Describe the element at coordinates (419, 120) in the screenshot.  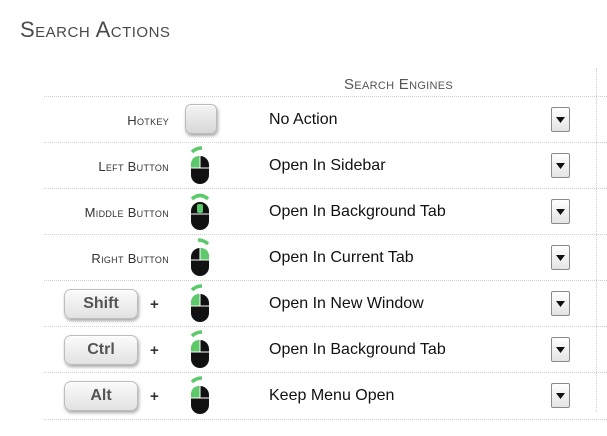
I see `action-select-hotkey: No Action` at that location.